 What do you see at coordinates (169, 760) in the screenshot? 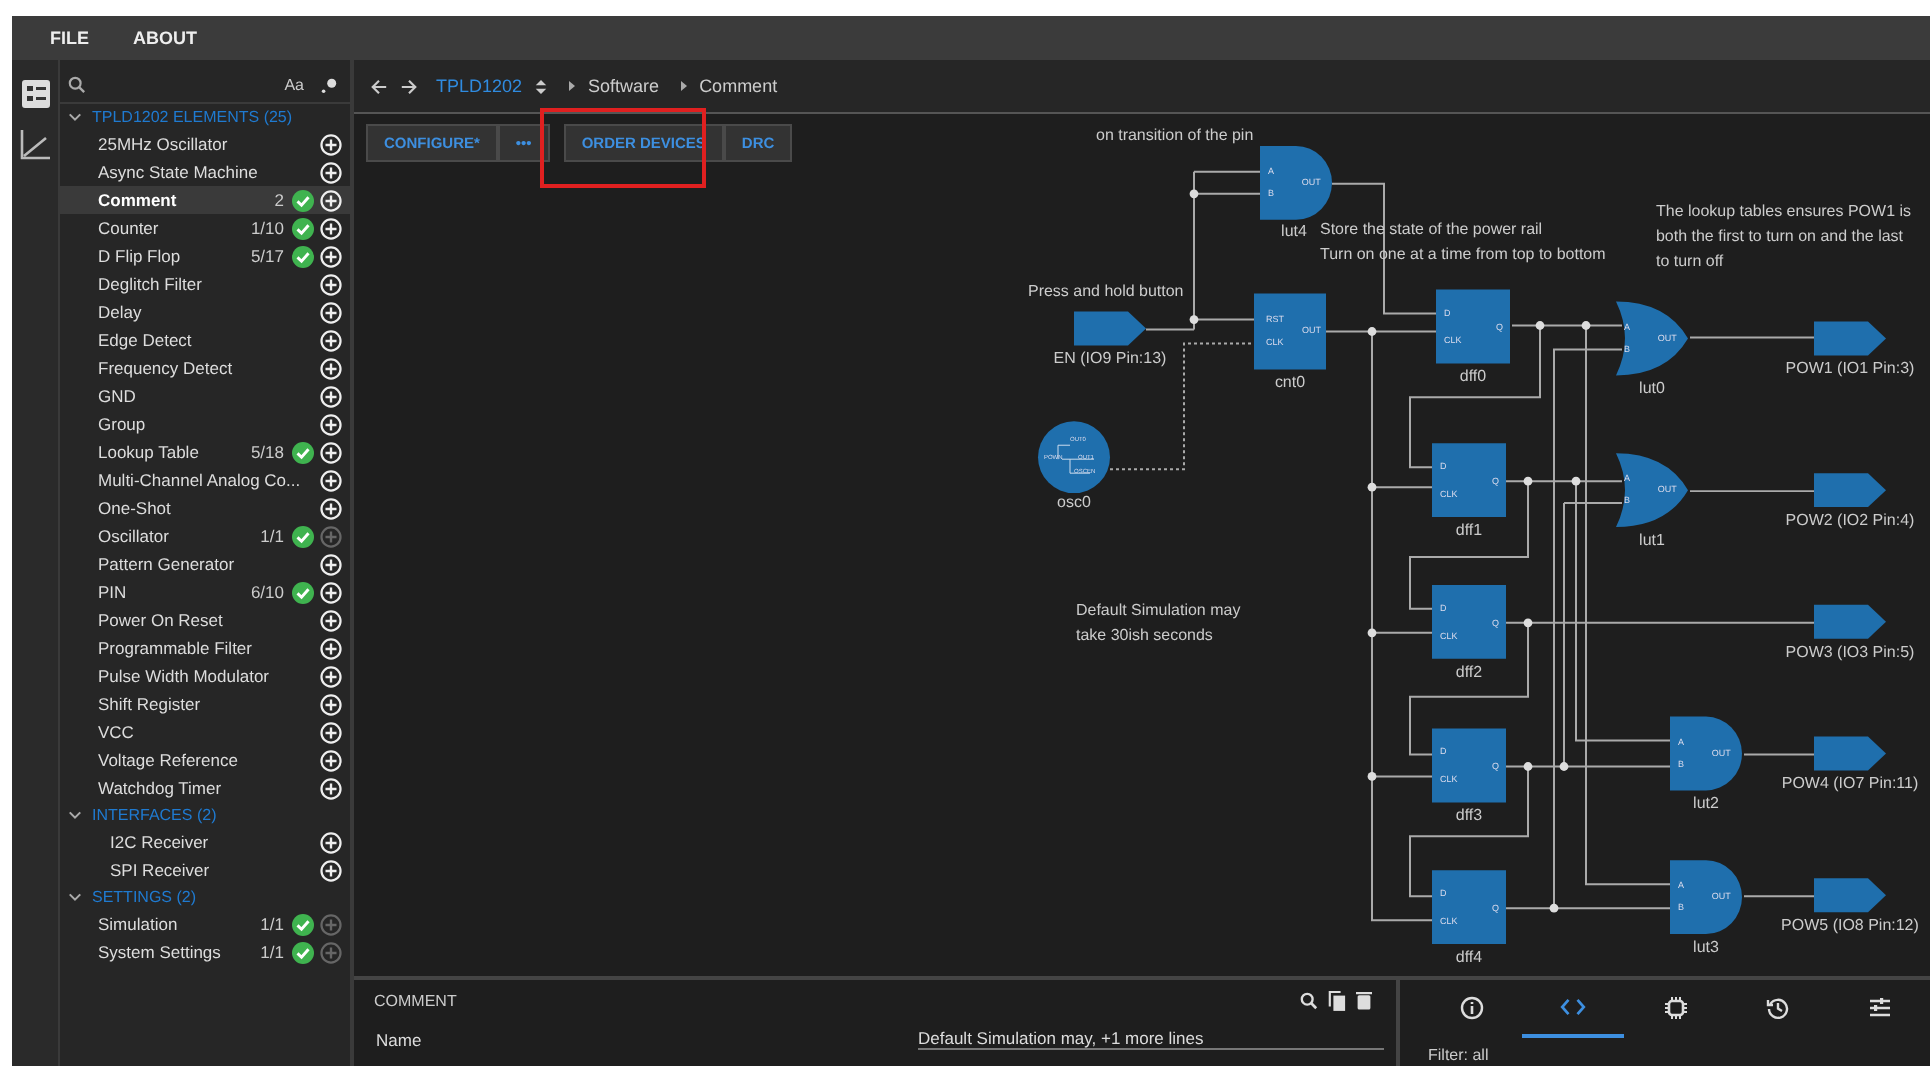
I see `item-label: Voltage Reference` at bounding box center [169, 760].